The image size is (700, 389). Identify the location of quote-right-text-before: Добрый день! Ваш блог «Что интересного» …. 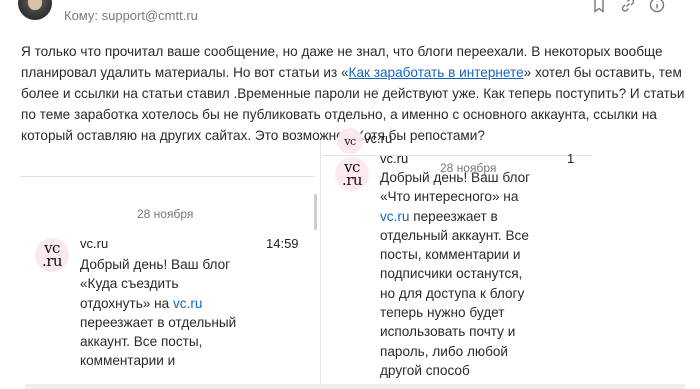
(455, 187).